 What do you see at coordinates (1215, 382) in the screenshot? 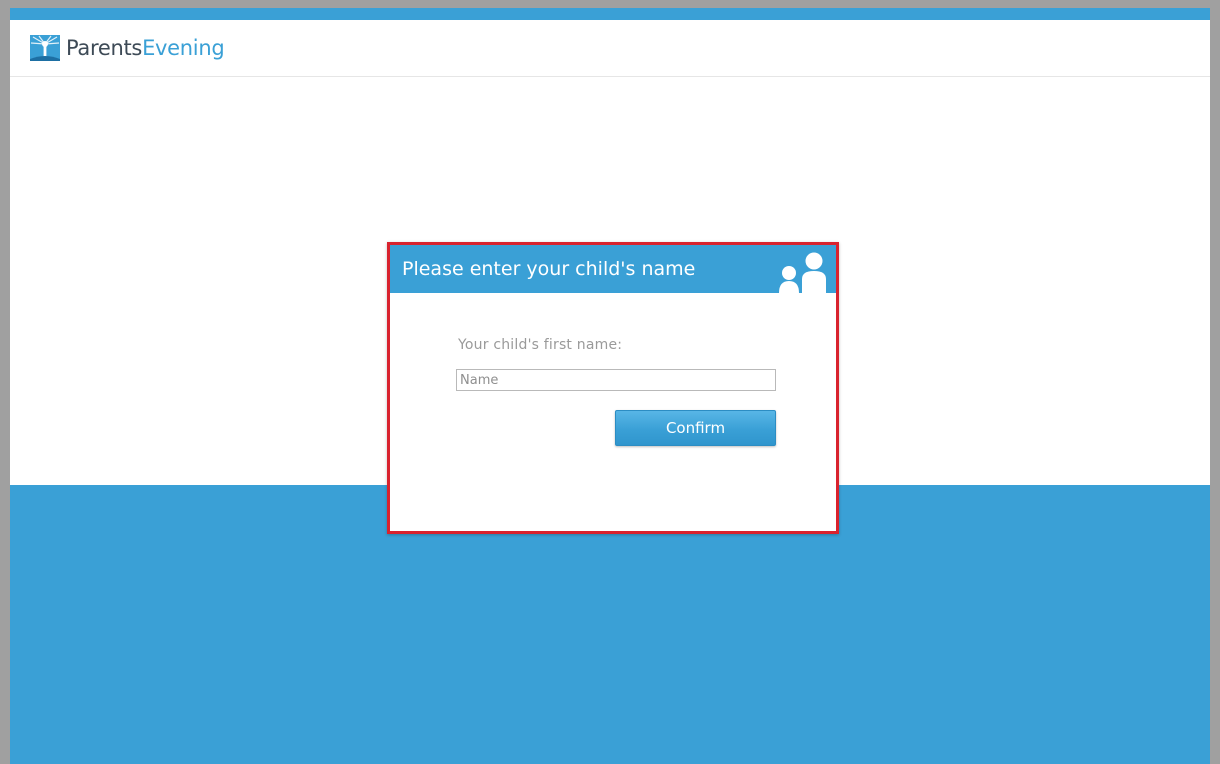
I see `window-frame-right` at bounding box center [1215, 382].